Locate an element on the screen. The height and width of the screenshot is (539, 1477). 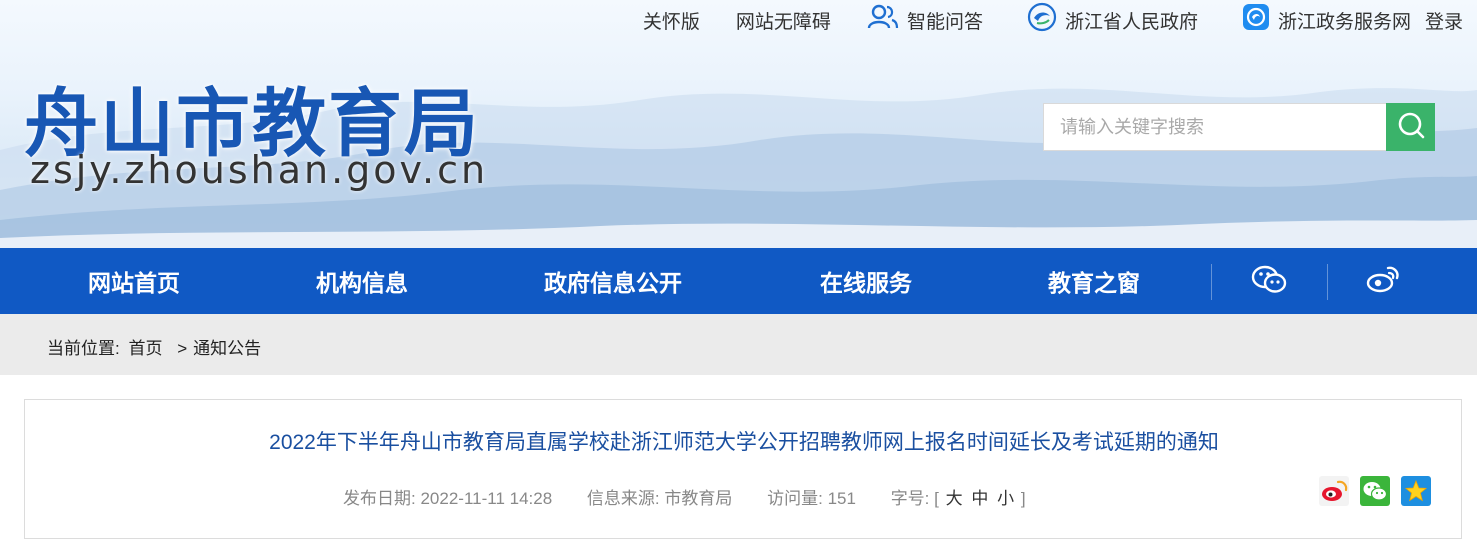
publish-date-value: 2022-11-11 14:28 is located at coordinates (486, 498).